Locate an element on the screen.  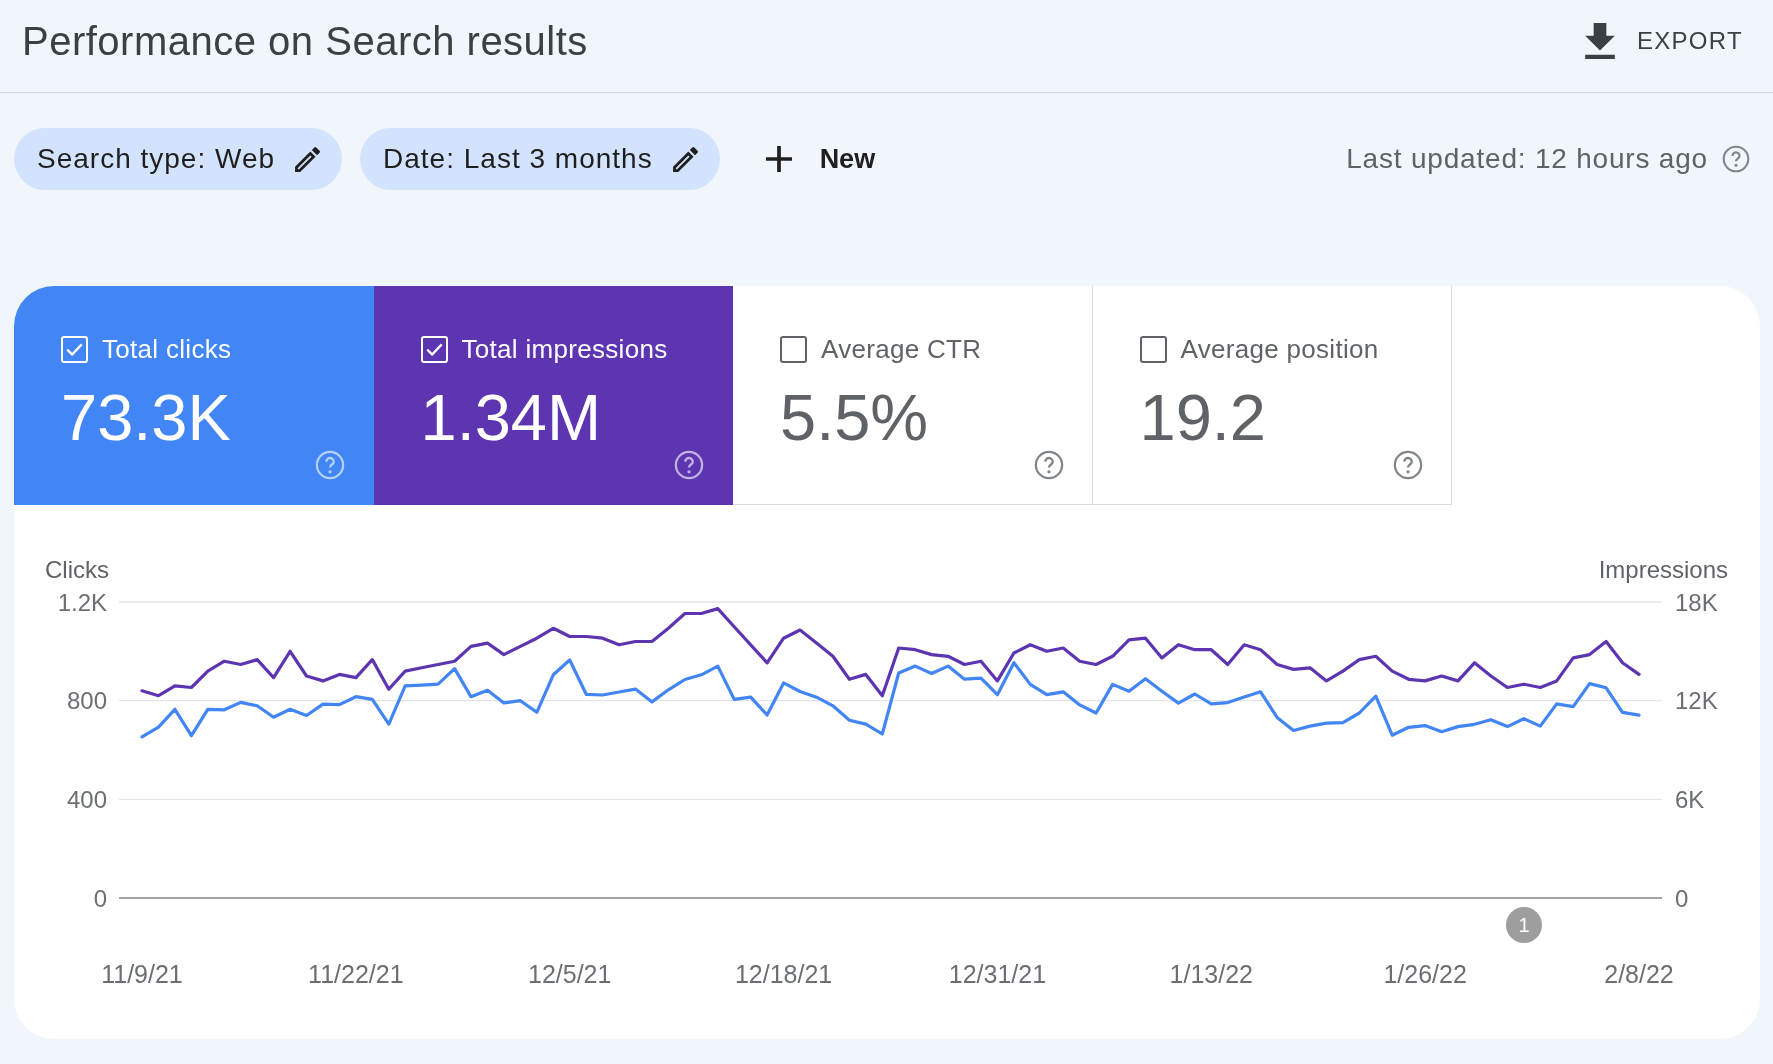
axis-label: 11/9/21 is located at coordinates (142, 974).